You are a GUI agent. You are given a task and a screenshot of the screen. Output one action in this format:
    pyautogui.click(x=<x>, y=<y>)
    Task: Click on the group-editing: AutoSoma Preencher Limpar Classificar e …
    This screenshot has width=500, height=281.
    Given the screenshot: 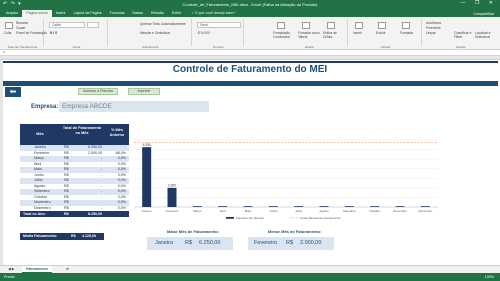 What is the action you would take?
    pyautogui.click(x=461, y=34)
    